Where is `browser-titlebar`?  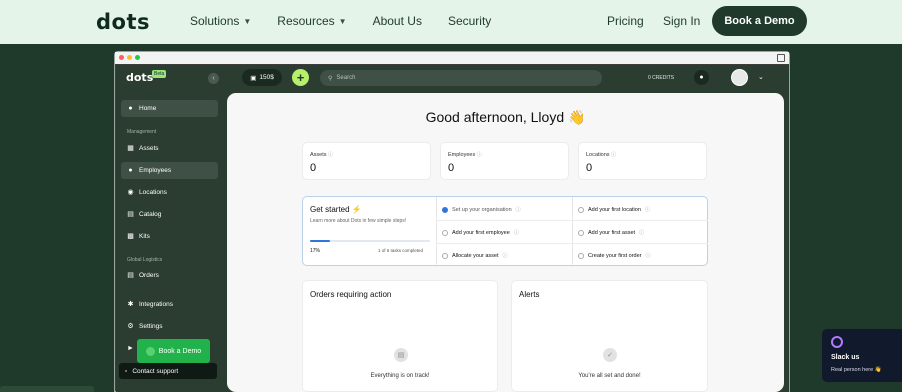 browser-titlebar is located at coordinates (452, 58).